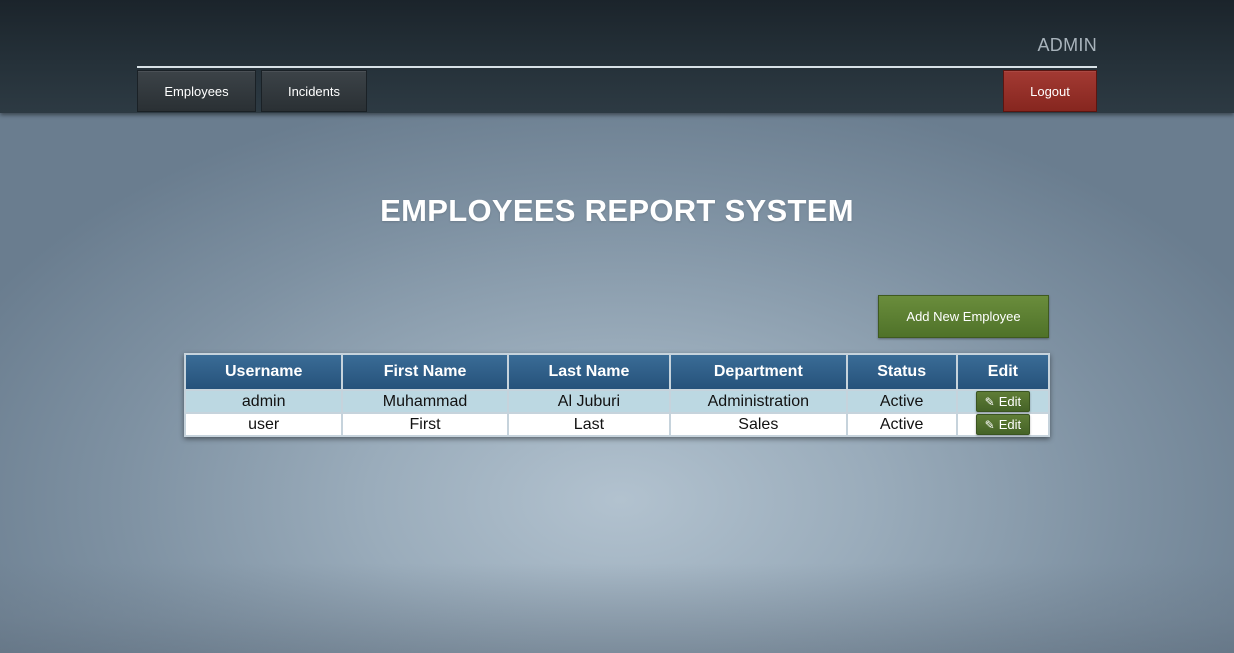 The width and height of the screenshot is (1234, 653). What do you see at coordinates (263, 372) in the screenshot?
I see `column-header-username: Username` at bounding box center [263, 372].